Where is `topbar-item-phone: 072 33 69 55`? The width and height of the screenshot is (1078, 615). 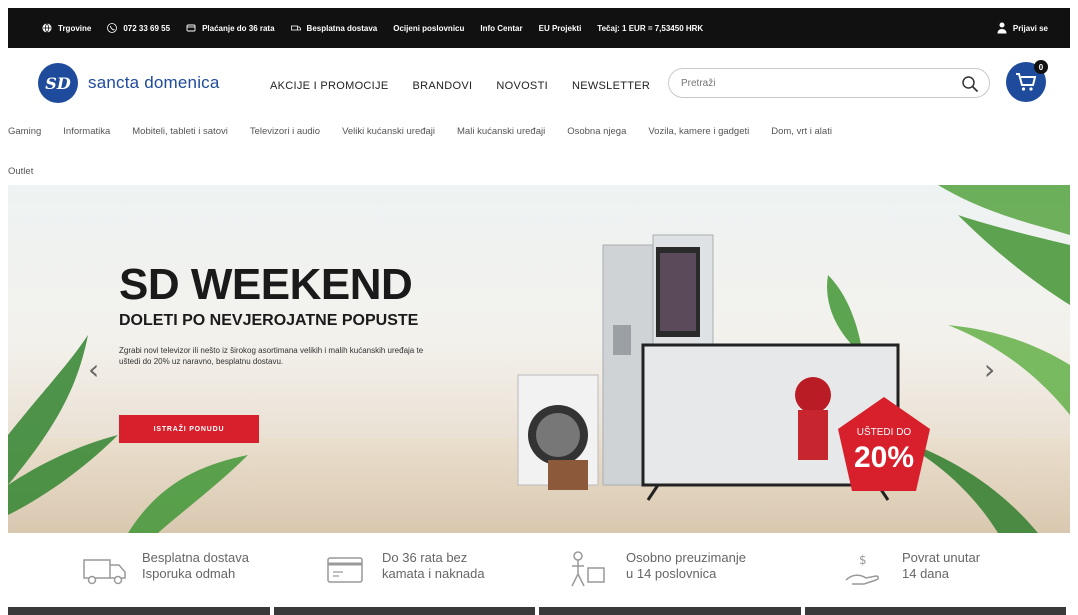
topbar-item-phone: 072 33 69 55 is located at coordinates (138, 28).